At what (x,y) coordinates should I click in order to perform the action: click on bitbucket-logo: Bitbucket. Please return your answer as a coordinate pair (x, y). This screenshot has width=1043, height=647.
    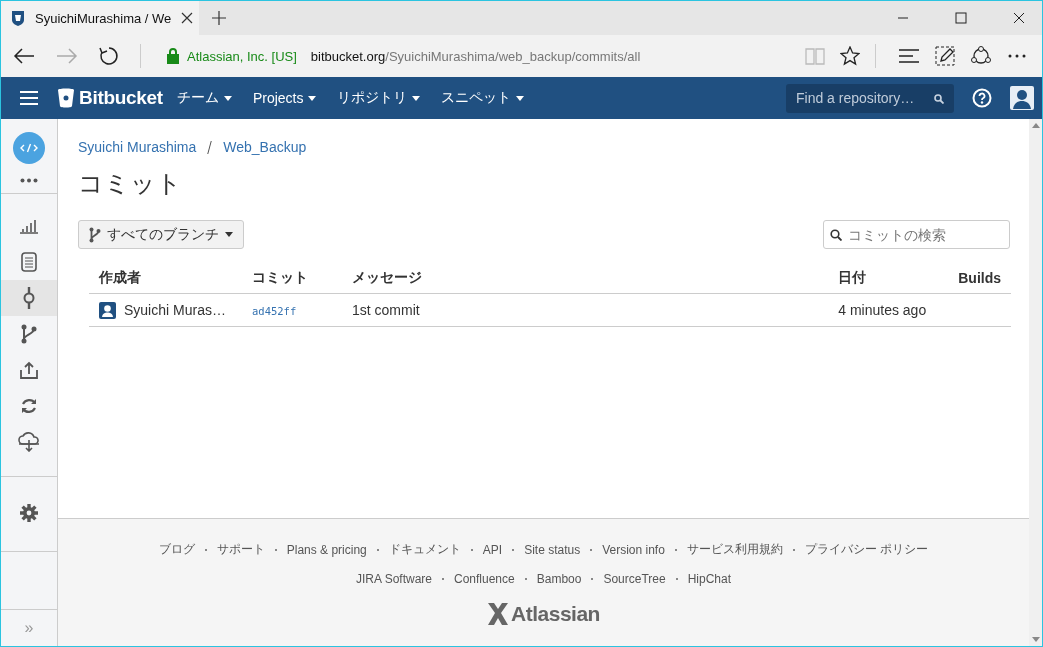
    Looking at the image, I should click on (110, 98).